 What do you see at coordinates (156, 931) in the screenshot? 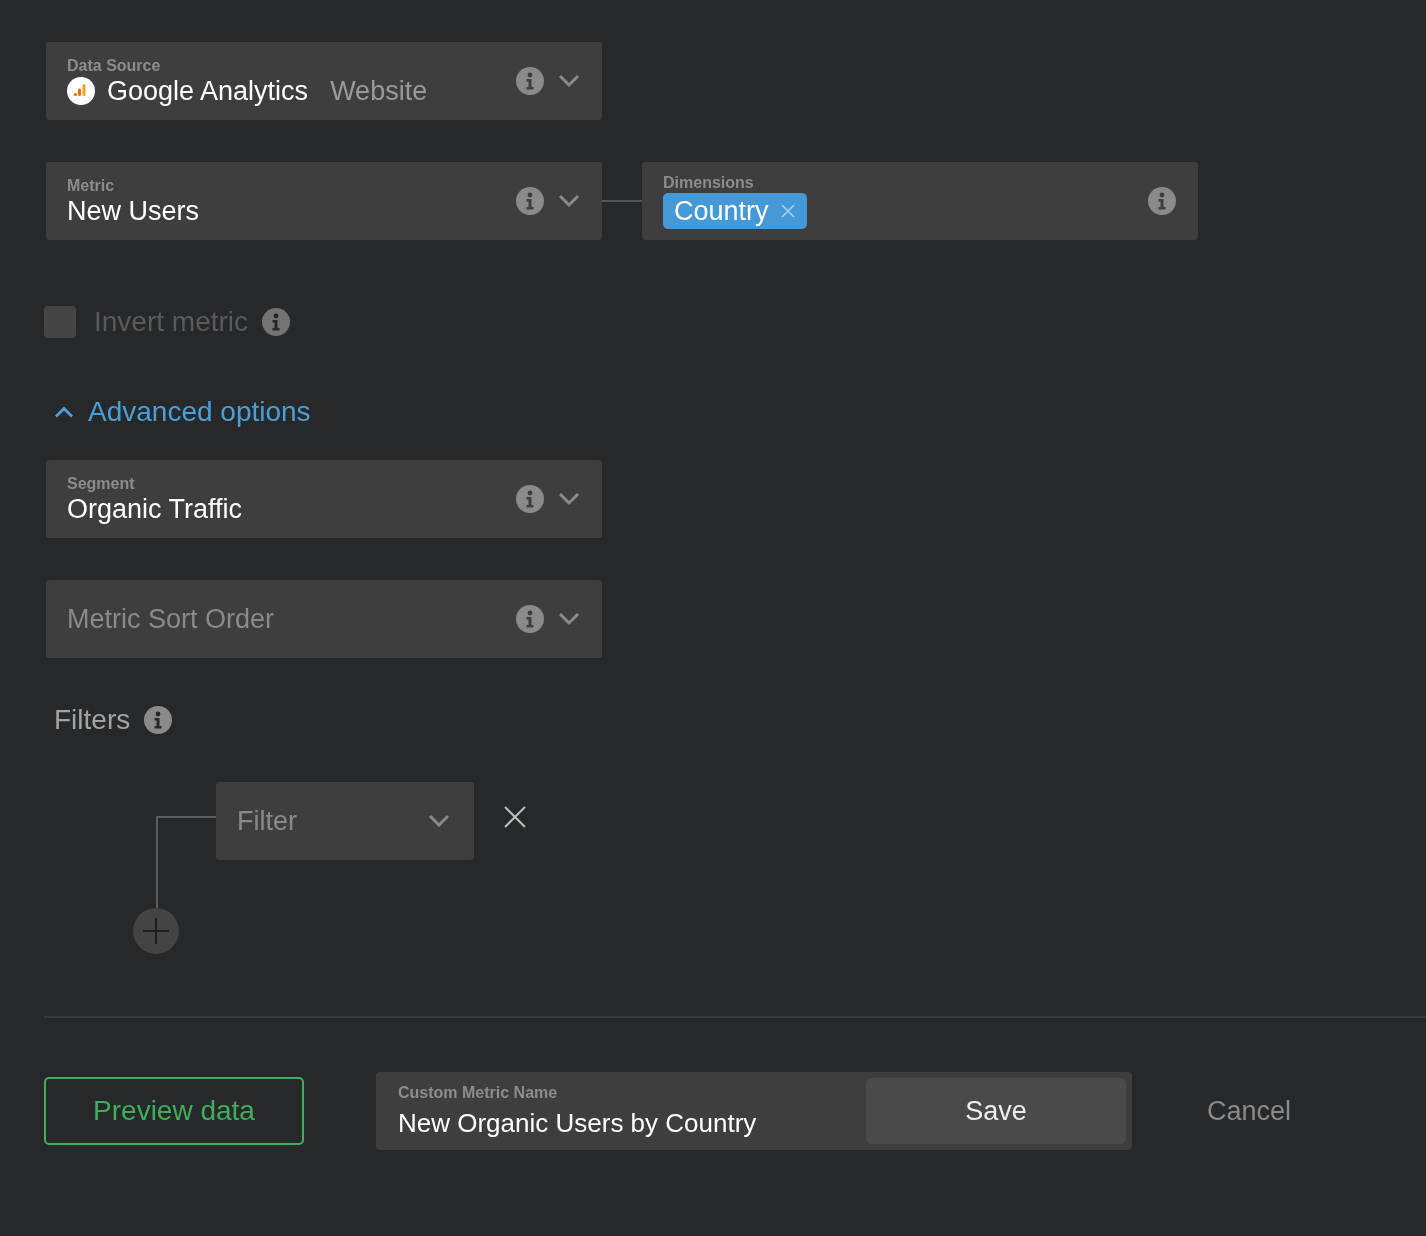
I see `add-icon` at bounding box center [156, 931].